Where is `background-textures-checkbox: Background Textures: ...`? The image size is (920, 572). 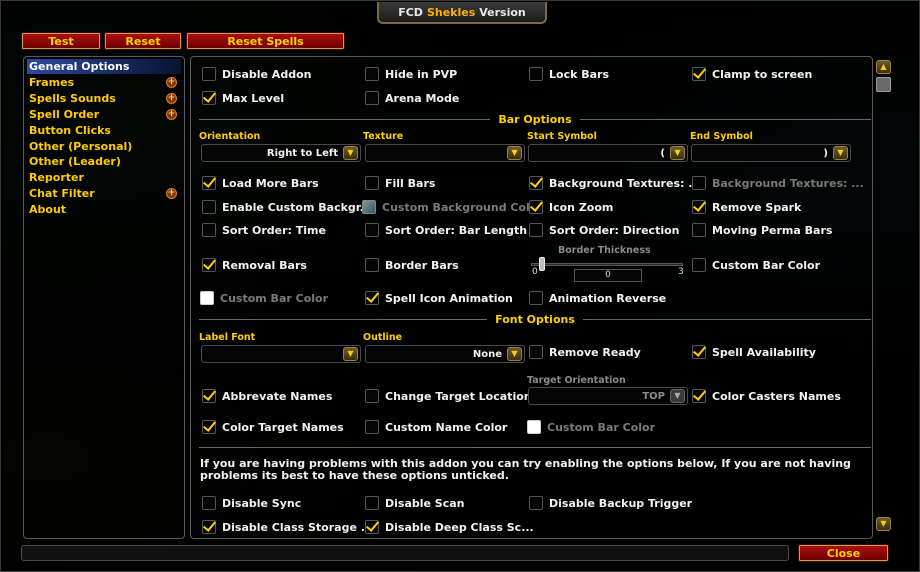 background-textures-checkbox: Background Textures: ... is located at coordinates (615, 183).